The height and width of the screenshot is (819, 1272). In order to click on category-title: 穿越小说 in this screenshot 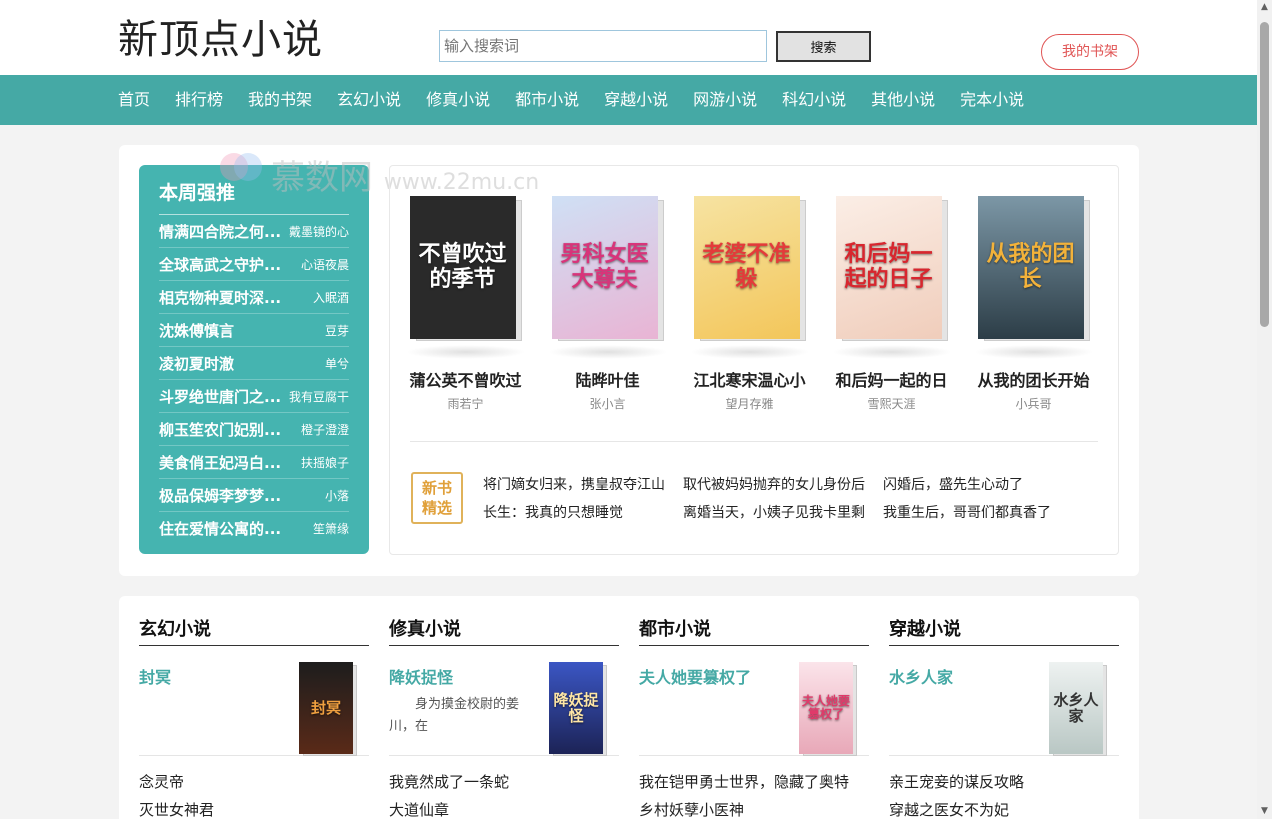, I will do `click(1004, 631)`.